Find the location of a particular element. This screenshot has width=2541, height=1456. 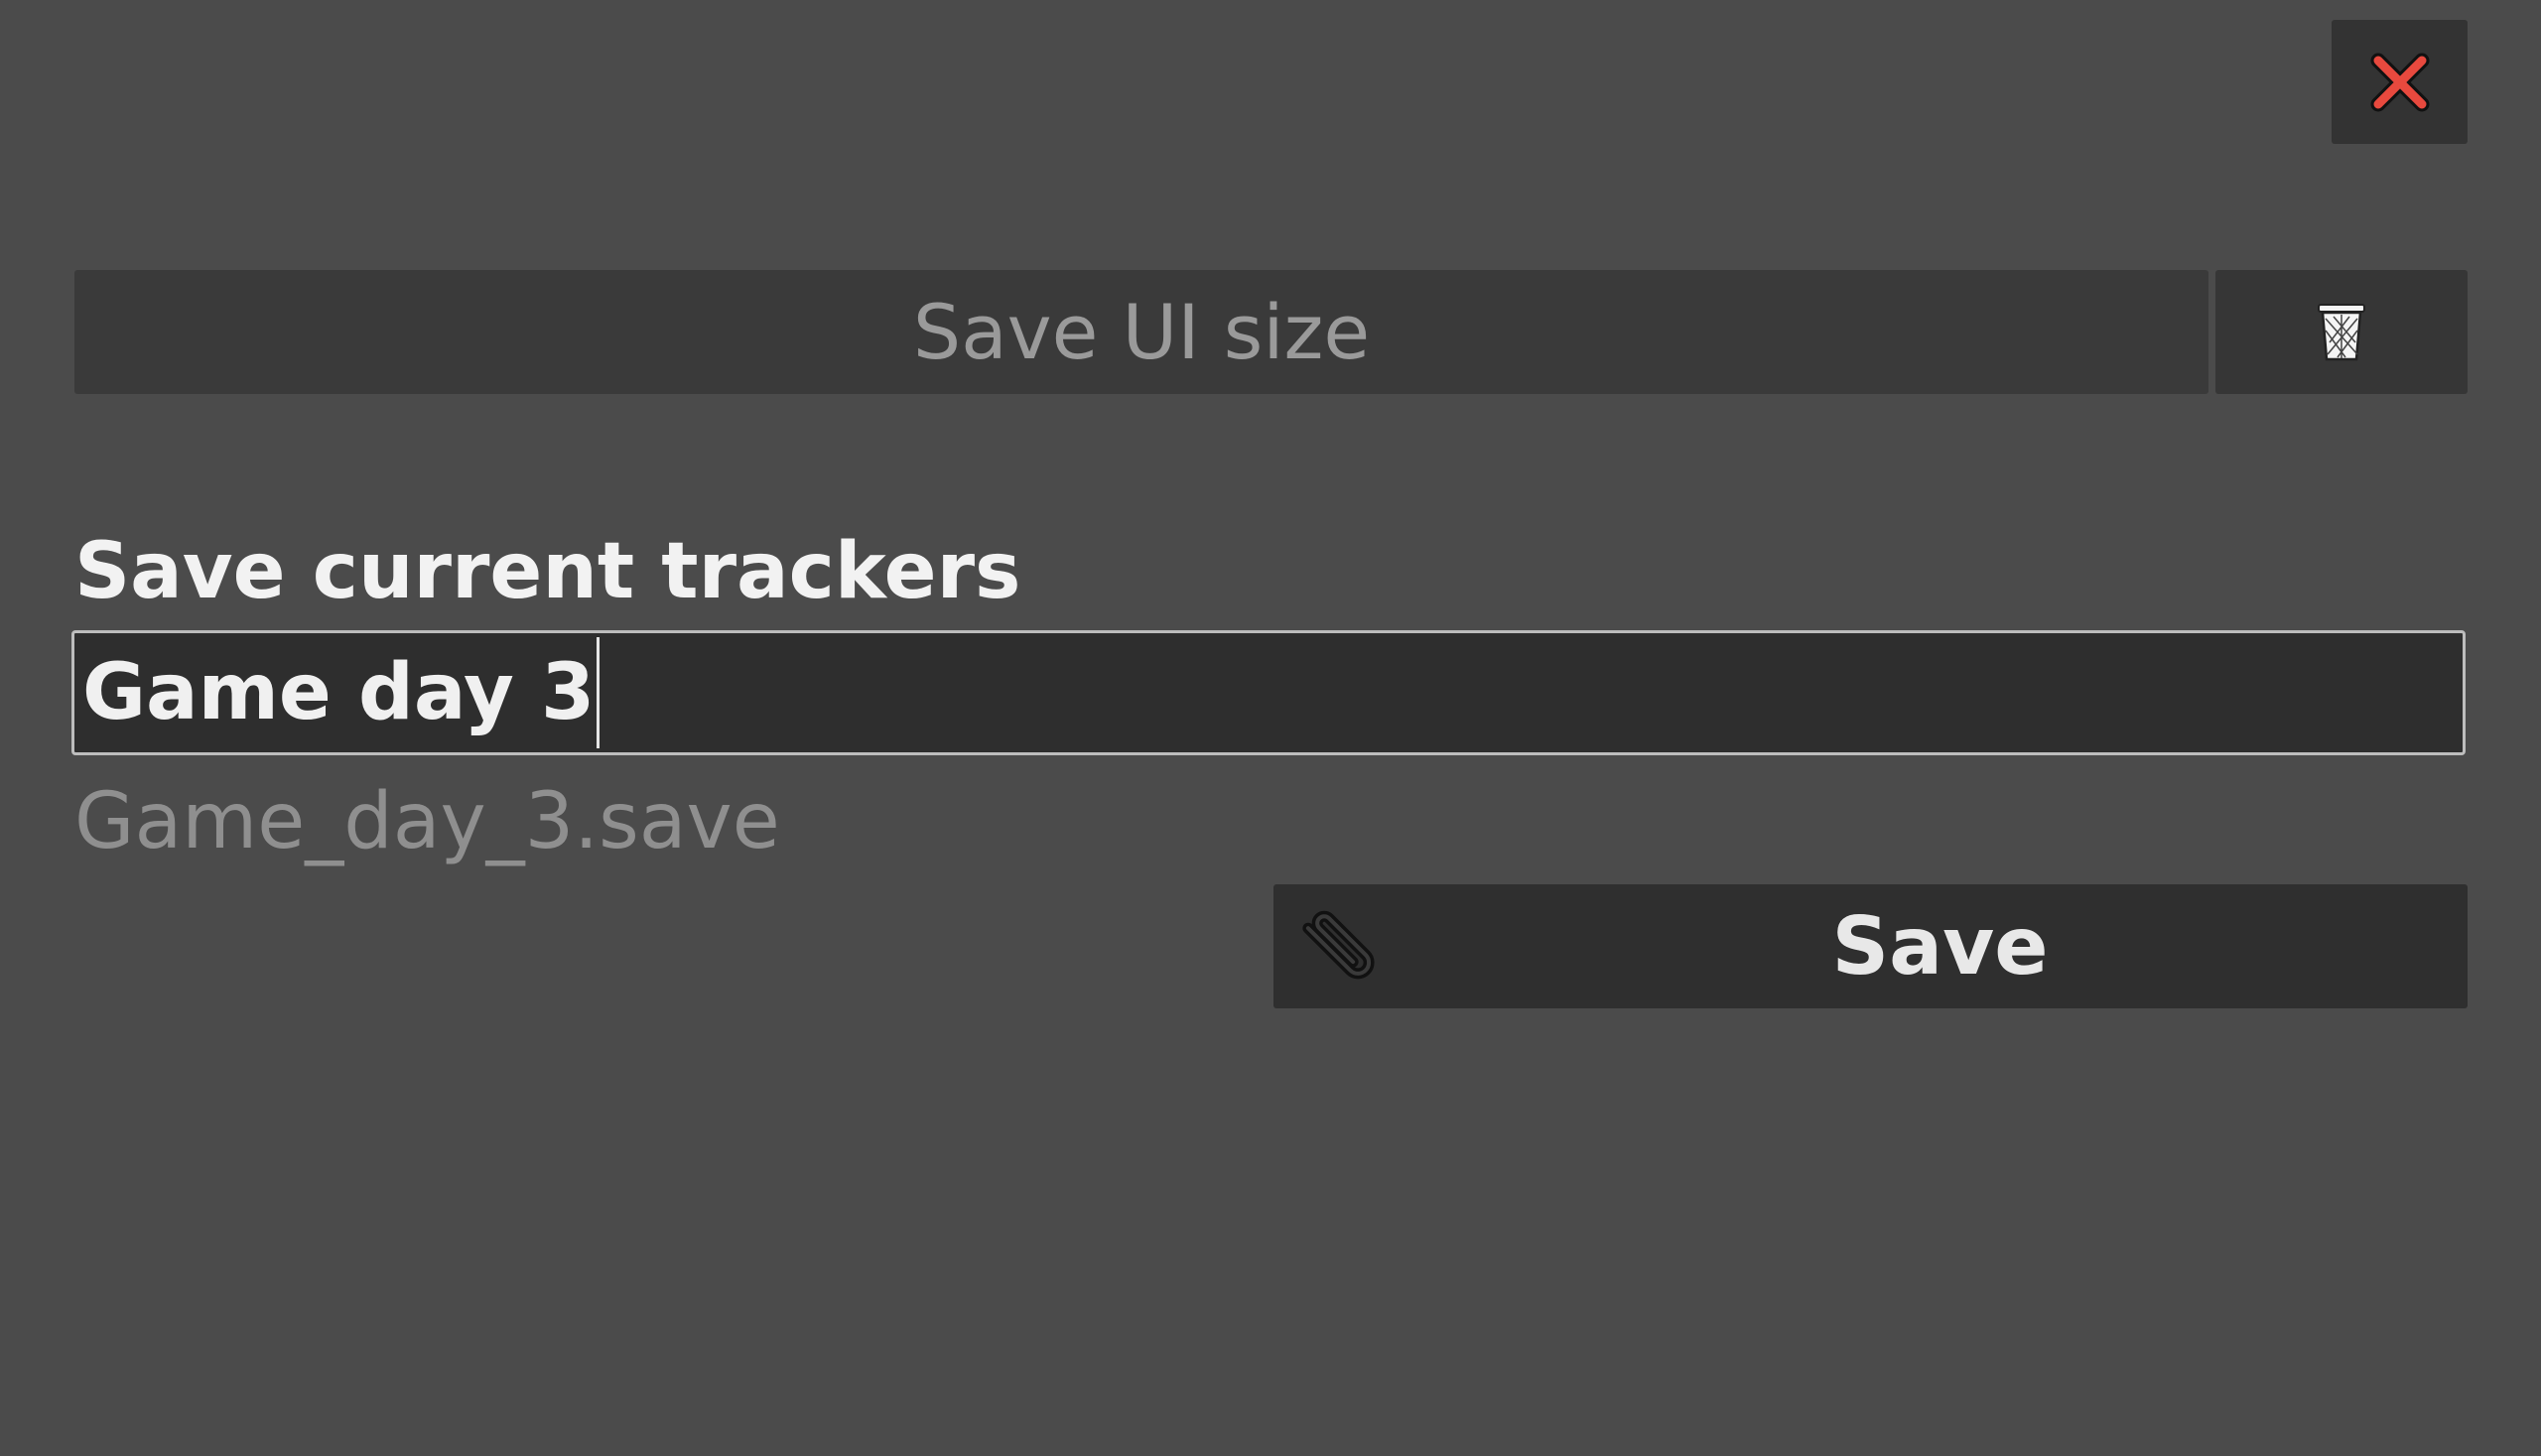

close-icon is located at coordinates (2399, 82).